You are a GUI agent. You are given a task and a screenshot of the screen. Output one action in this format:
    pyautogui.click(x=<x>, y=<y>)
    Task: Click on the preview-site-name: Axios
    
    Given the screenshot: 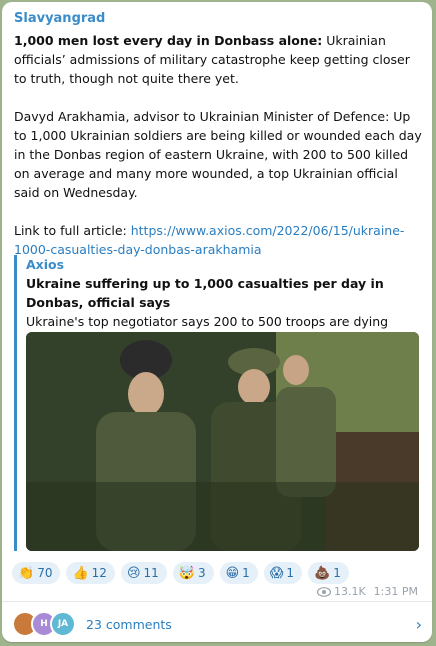 What is the action you would take?
    pyautogui.click(x=45, y=264)
    